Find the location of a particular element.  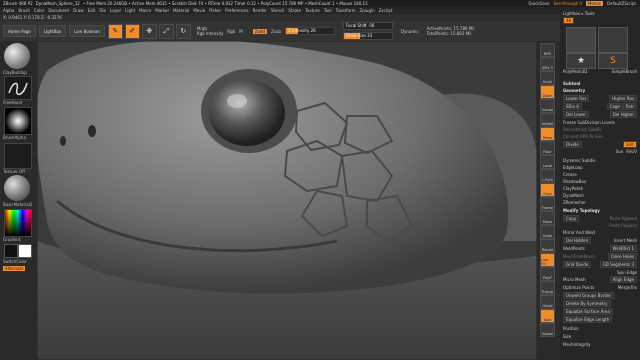

actual-button: Actual is located at coordinates (547, 106).